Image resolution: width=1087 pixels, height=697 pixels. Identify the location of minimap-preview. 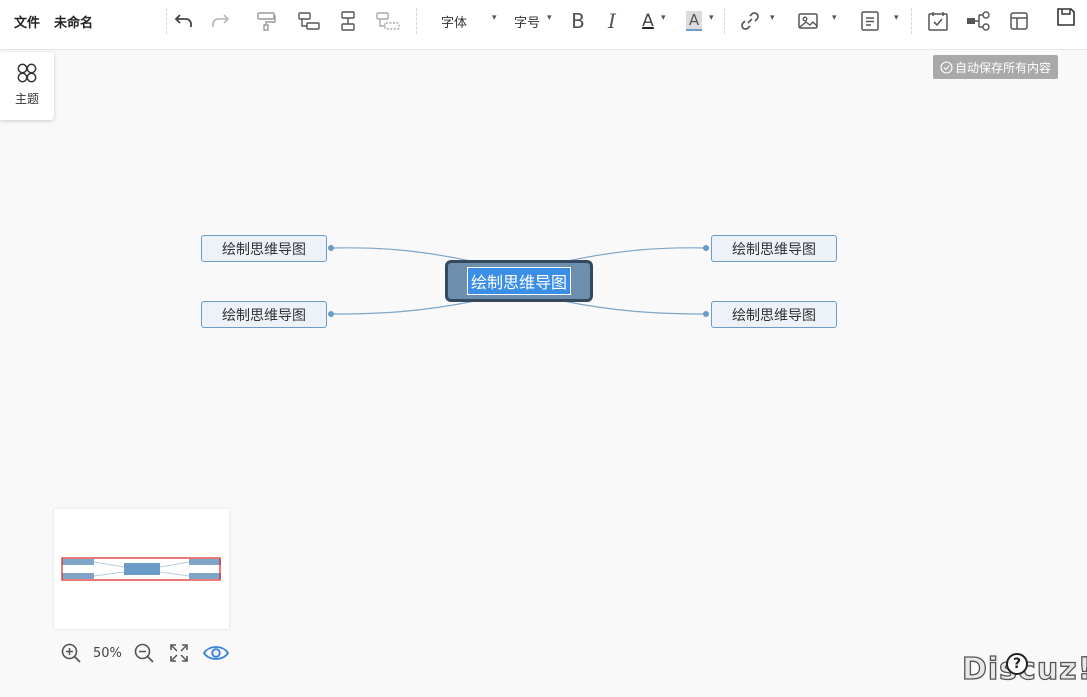
(141, 569).